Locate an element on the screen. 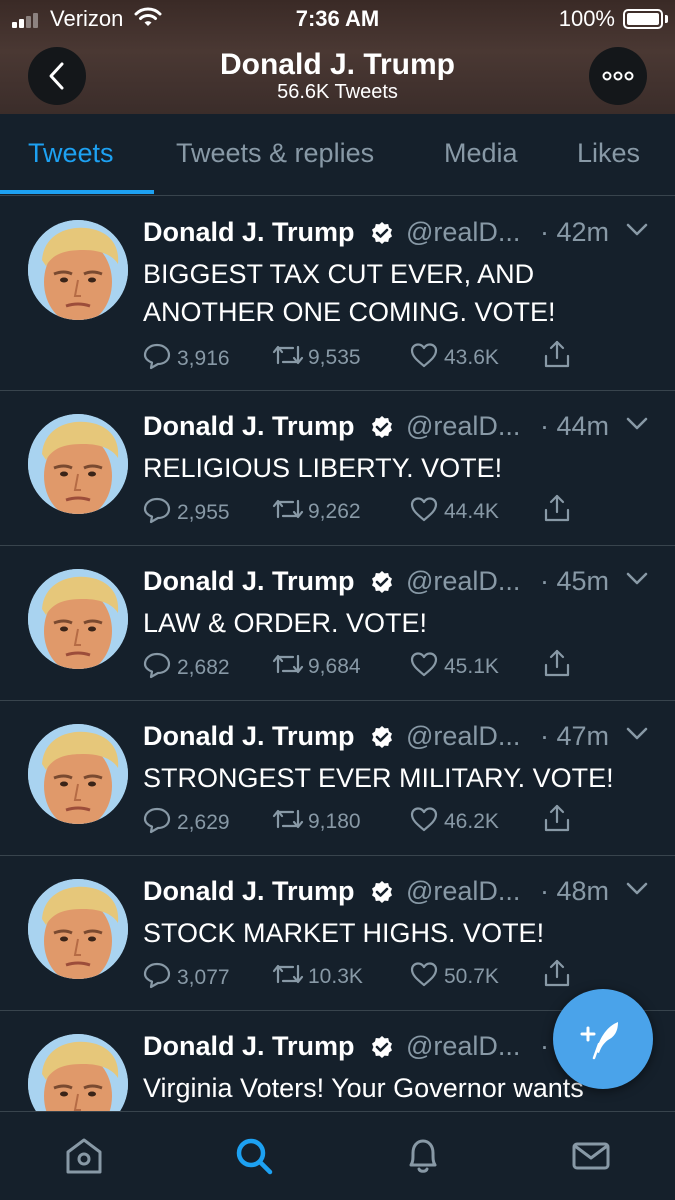  nav-home is located at coordinates (84, 1156).